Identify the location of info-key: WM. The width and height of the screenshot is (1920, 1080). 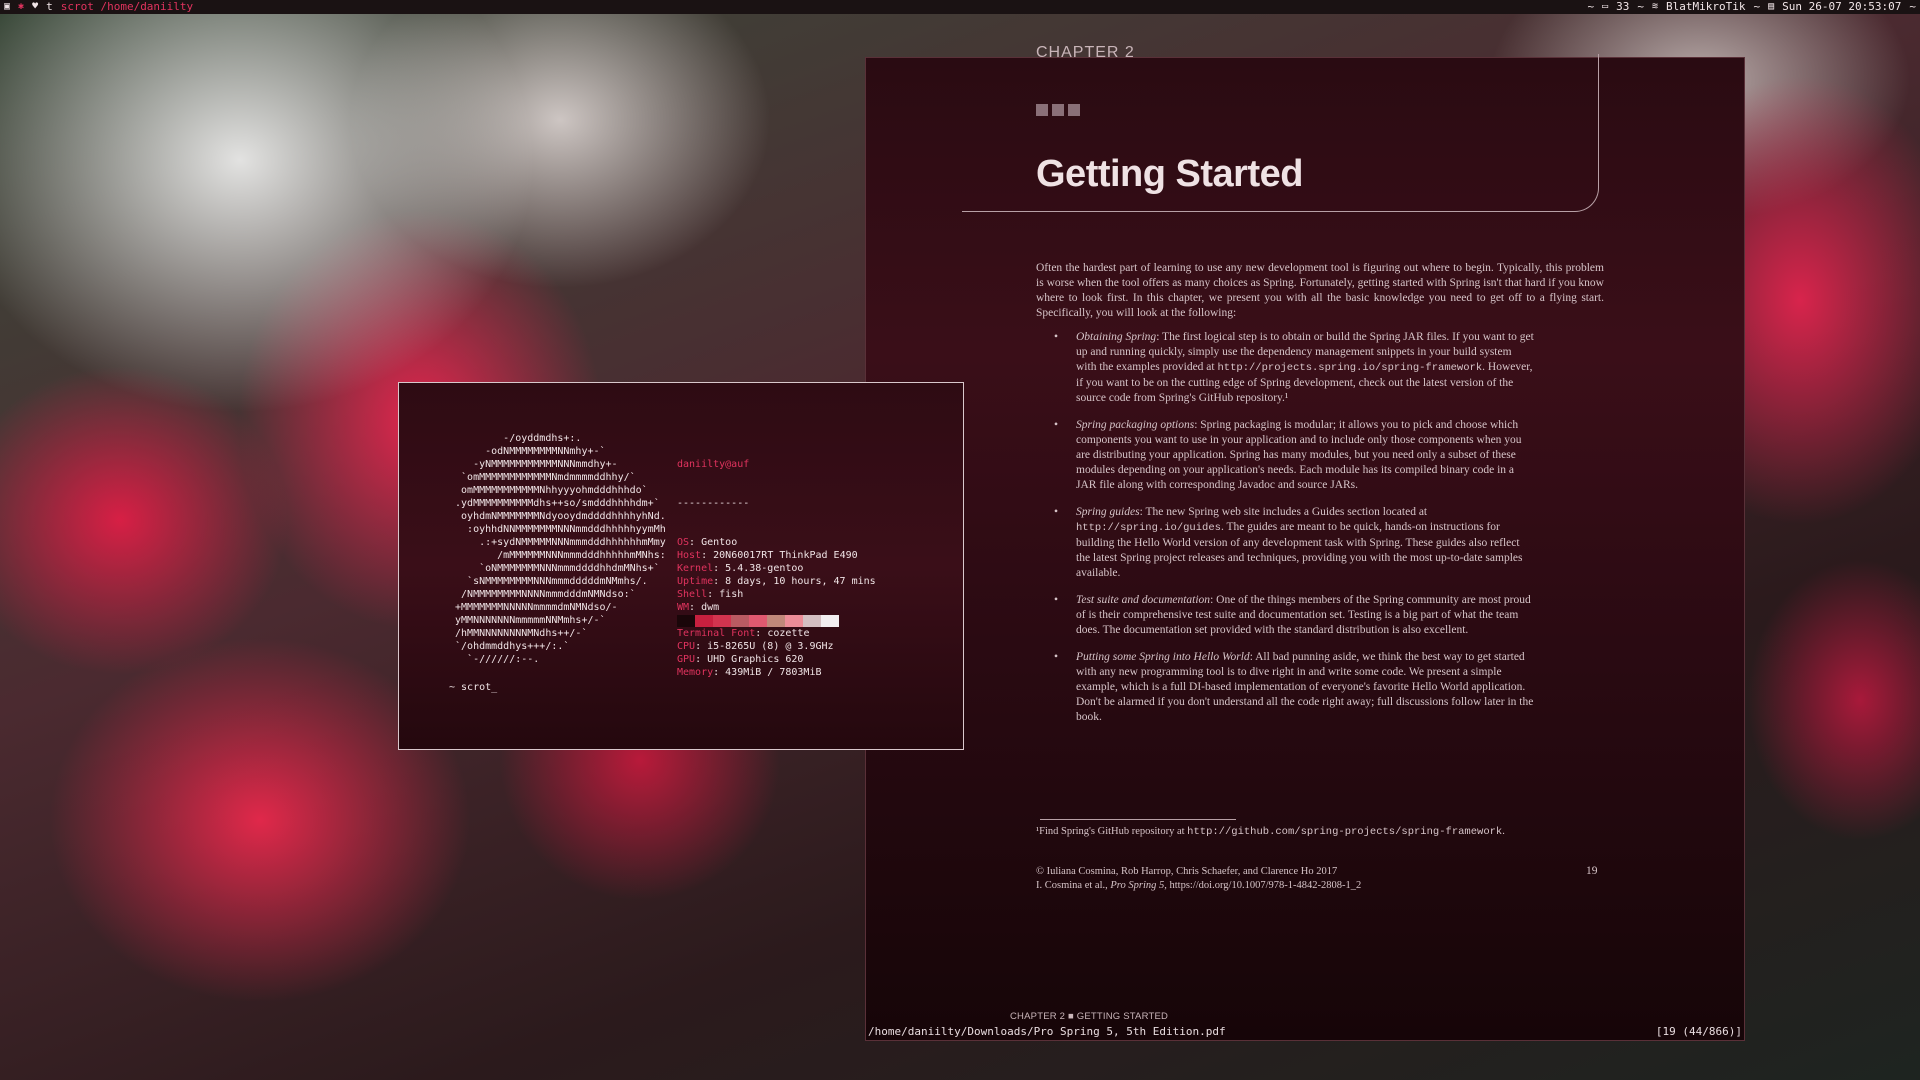
(683, 607).